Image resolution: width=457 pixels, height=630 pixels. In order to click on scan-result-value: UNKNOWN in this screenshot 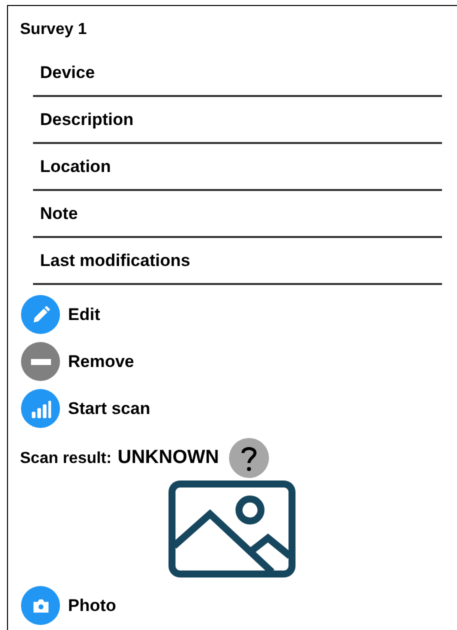, I will do `click(168, 458)`.